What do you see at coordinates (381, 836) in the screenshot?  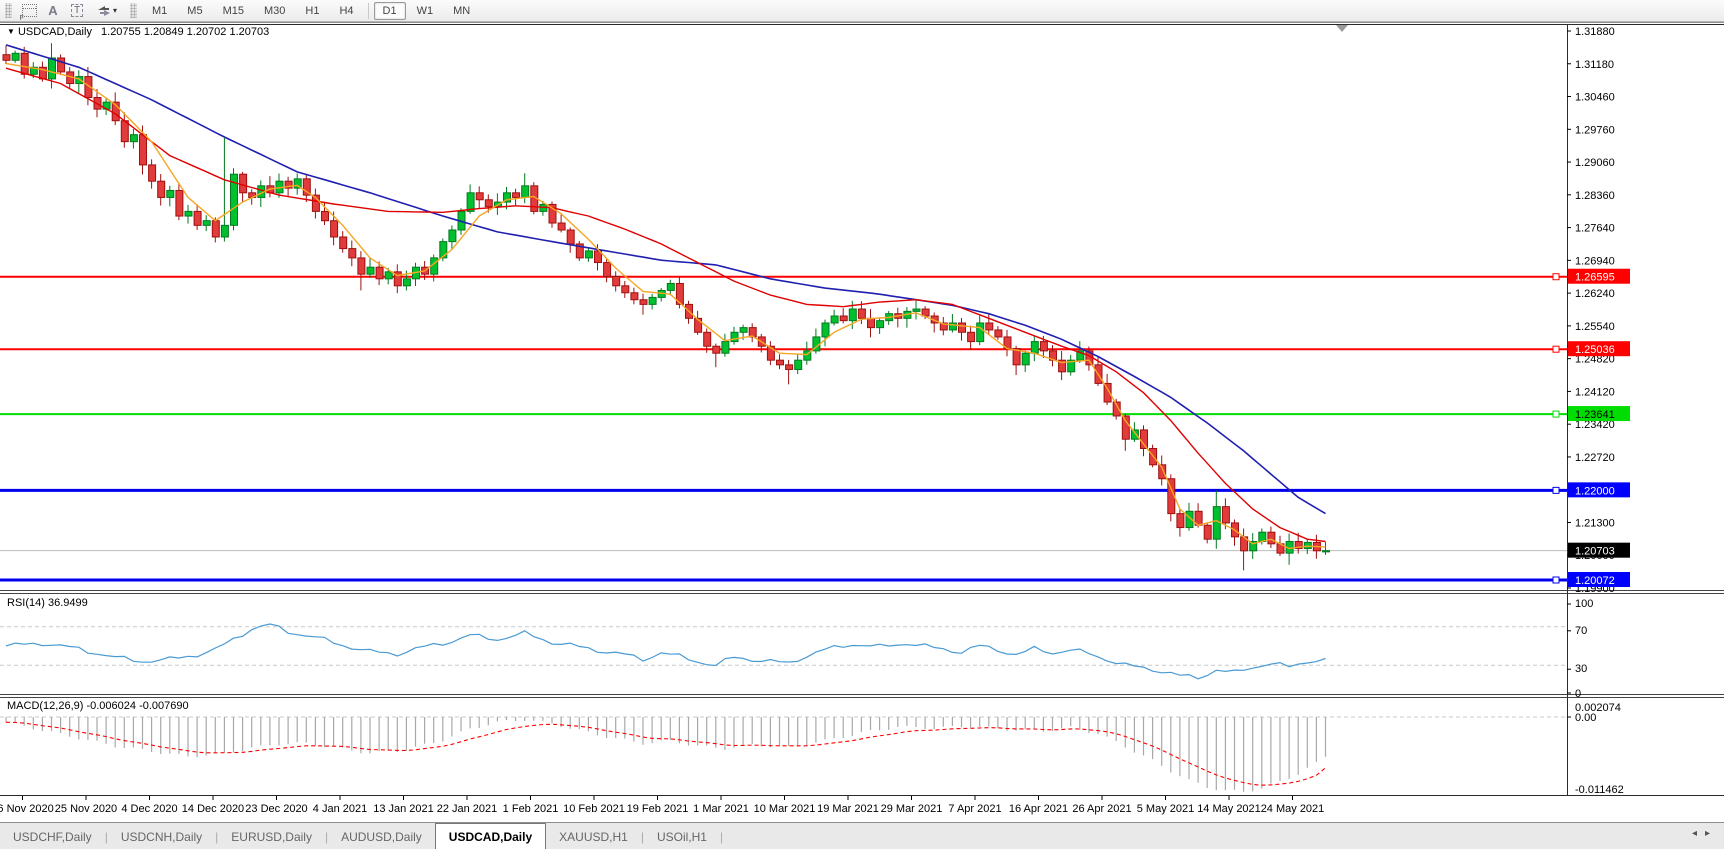 I see `symbol-tab-audusd: AUDUSD,Daily` at bounding box center [381, 836].